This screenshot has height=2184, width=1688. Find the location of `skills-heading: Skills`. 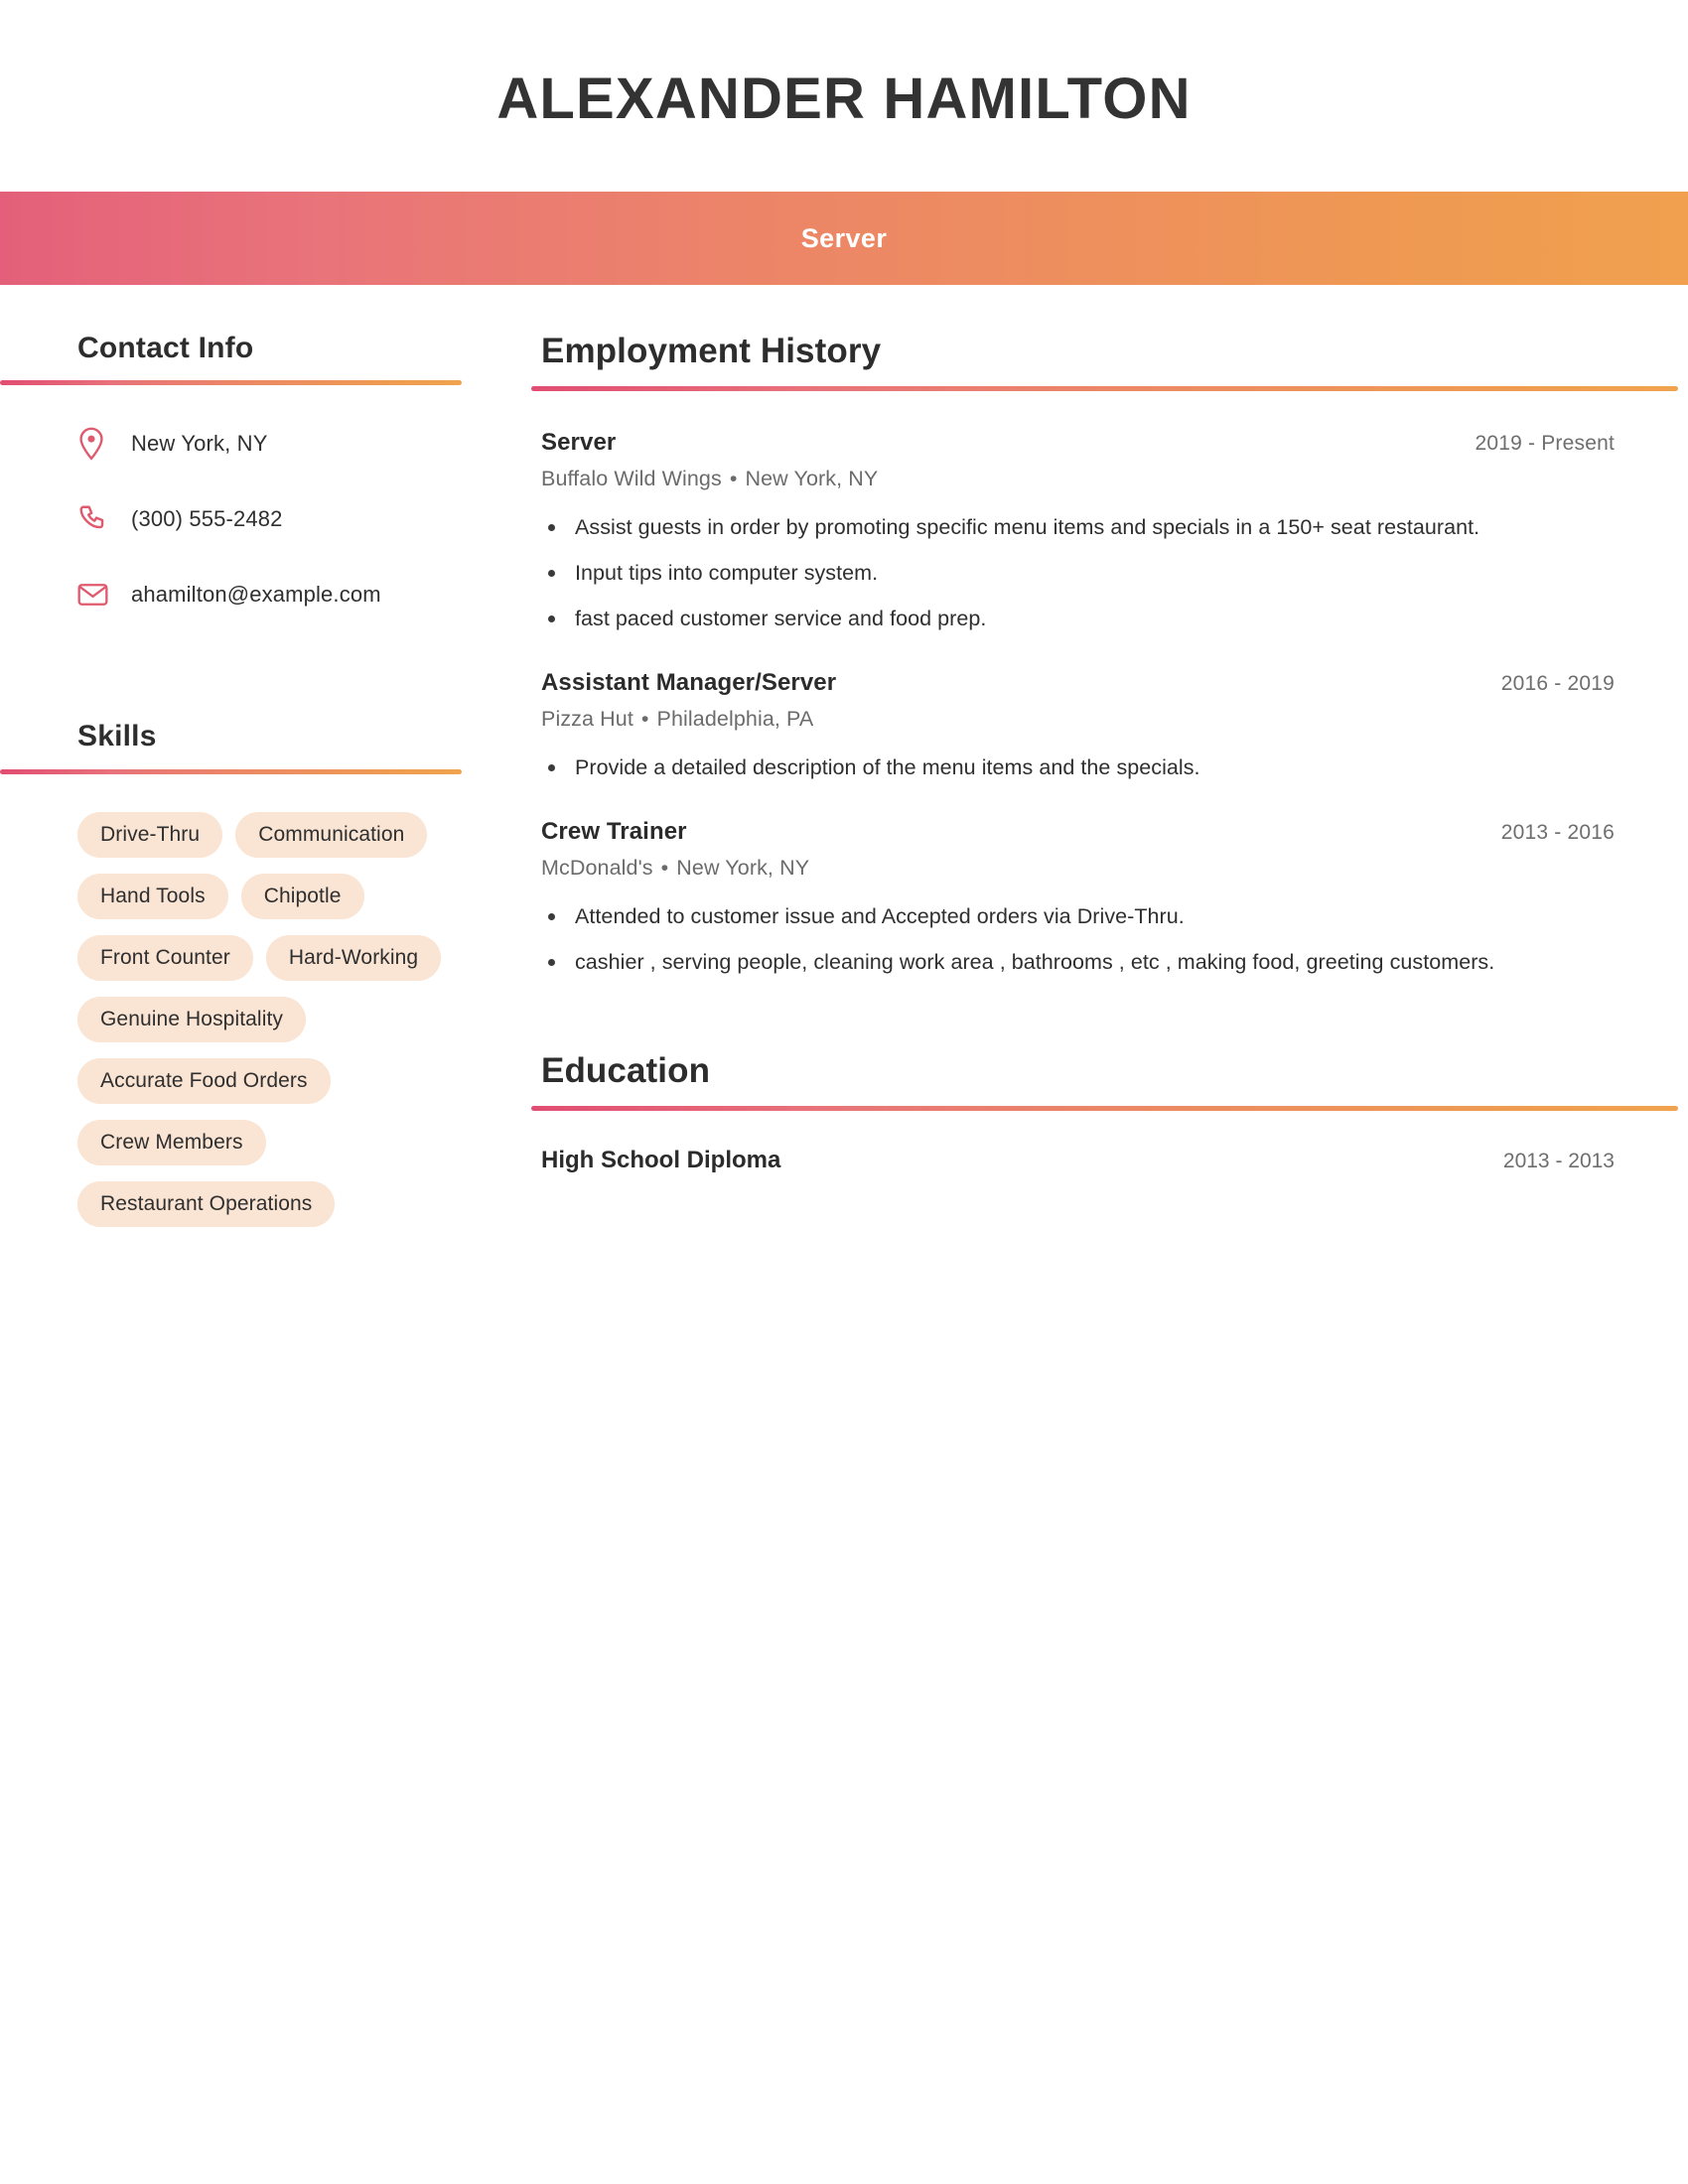

skills-heading: Skills is located at coordinates (117, 736).